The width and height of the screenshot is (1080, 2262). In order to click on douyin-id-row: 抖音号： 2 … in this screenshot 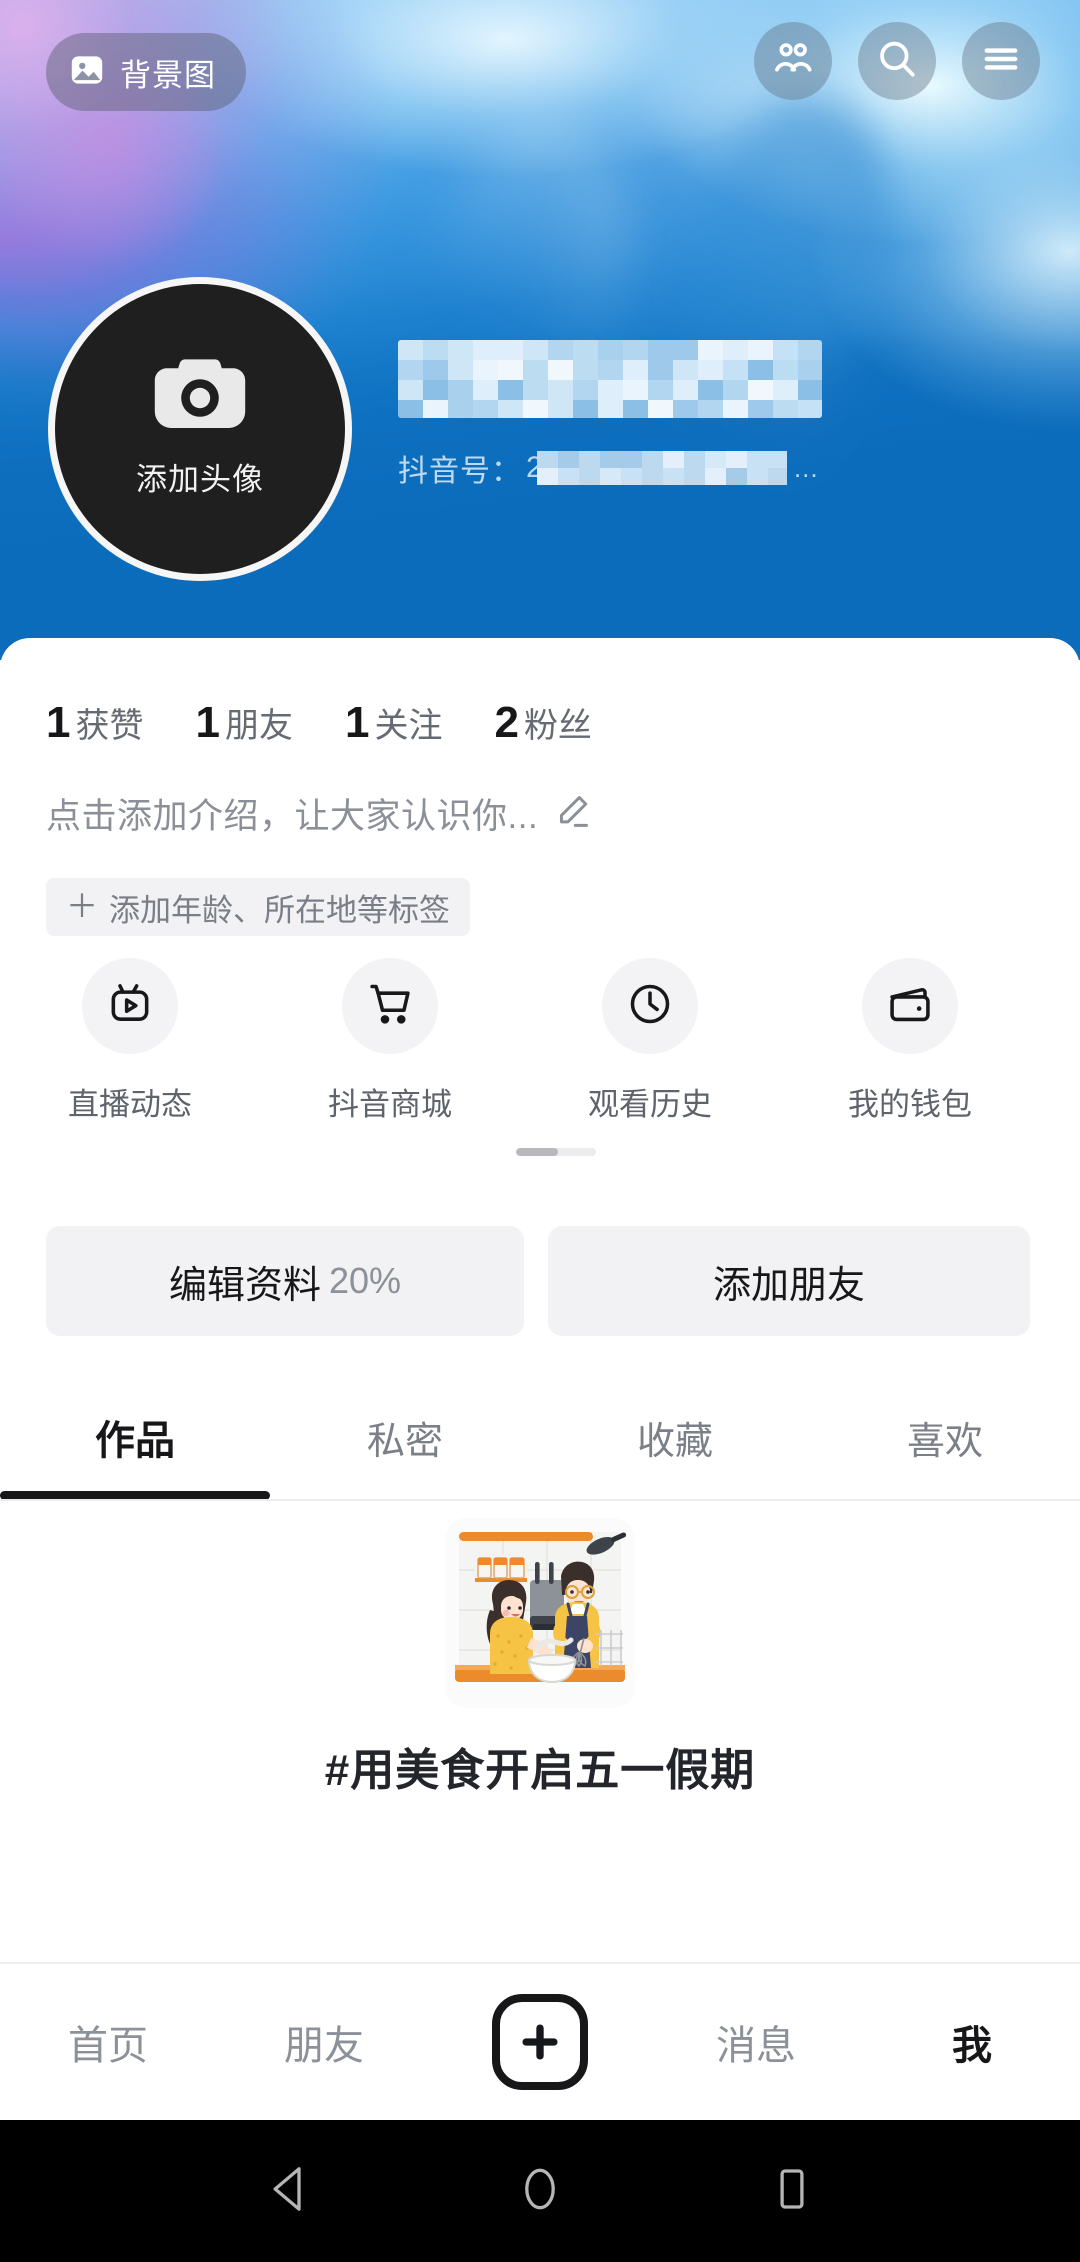, I will do `click(718, 468)`.